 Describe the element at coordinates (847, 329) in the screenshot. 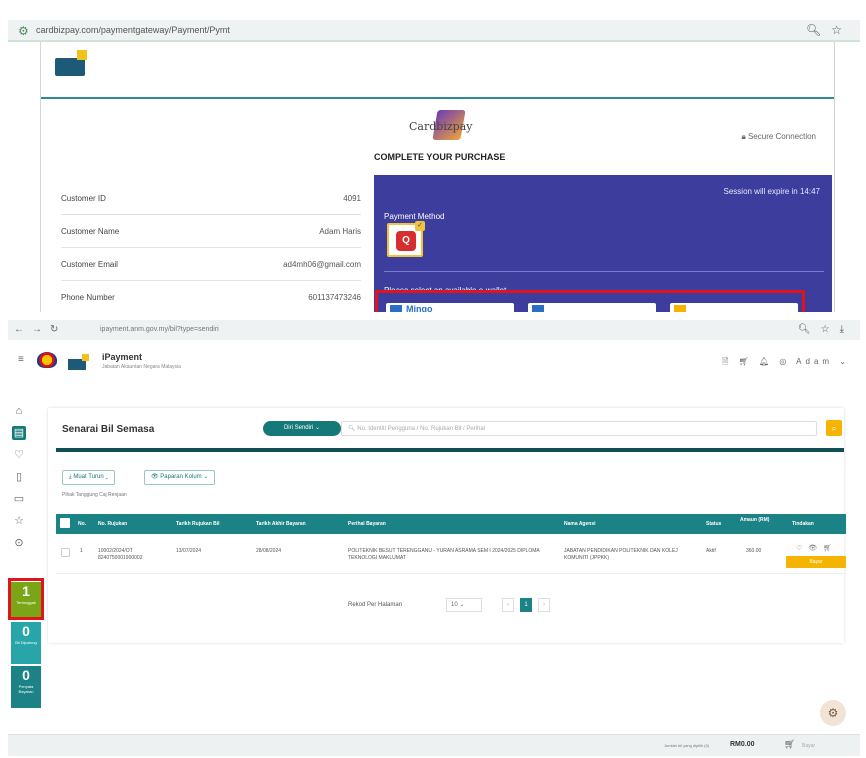

I see `download-icon: ⤓` at that location.